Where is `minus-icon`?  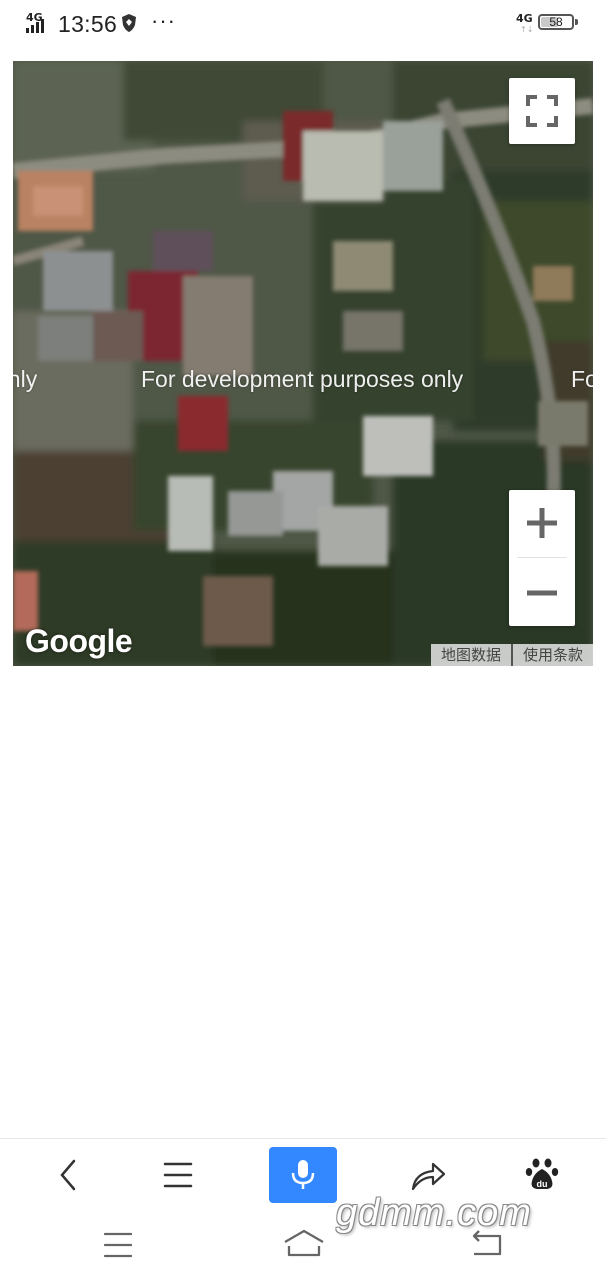
minus-icon is located at coordinates (542, 593).